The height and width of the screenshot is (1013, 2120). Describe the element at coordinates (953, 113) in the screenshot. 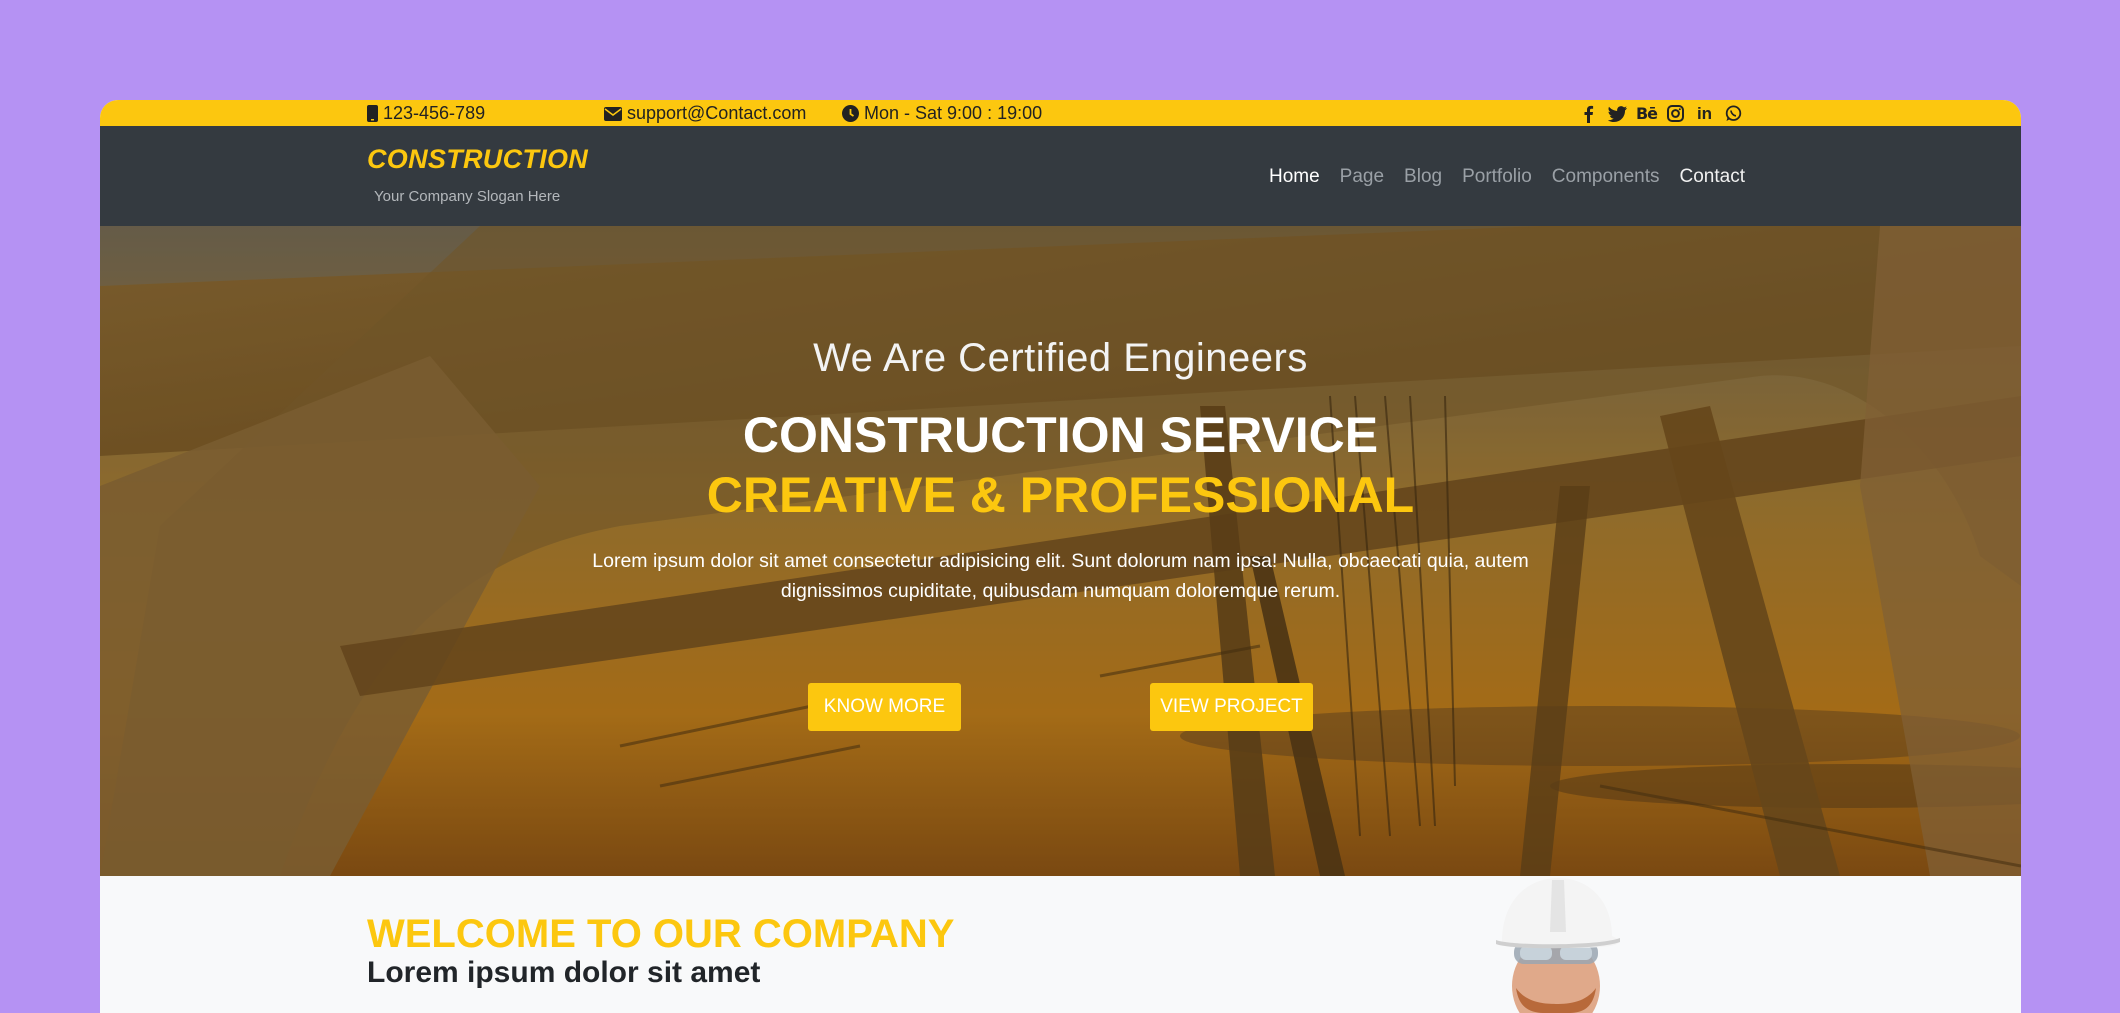

I see `business-hours: Mon - Sat 9:00 : 19:00` at that location.